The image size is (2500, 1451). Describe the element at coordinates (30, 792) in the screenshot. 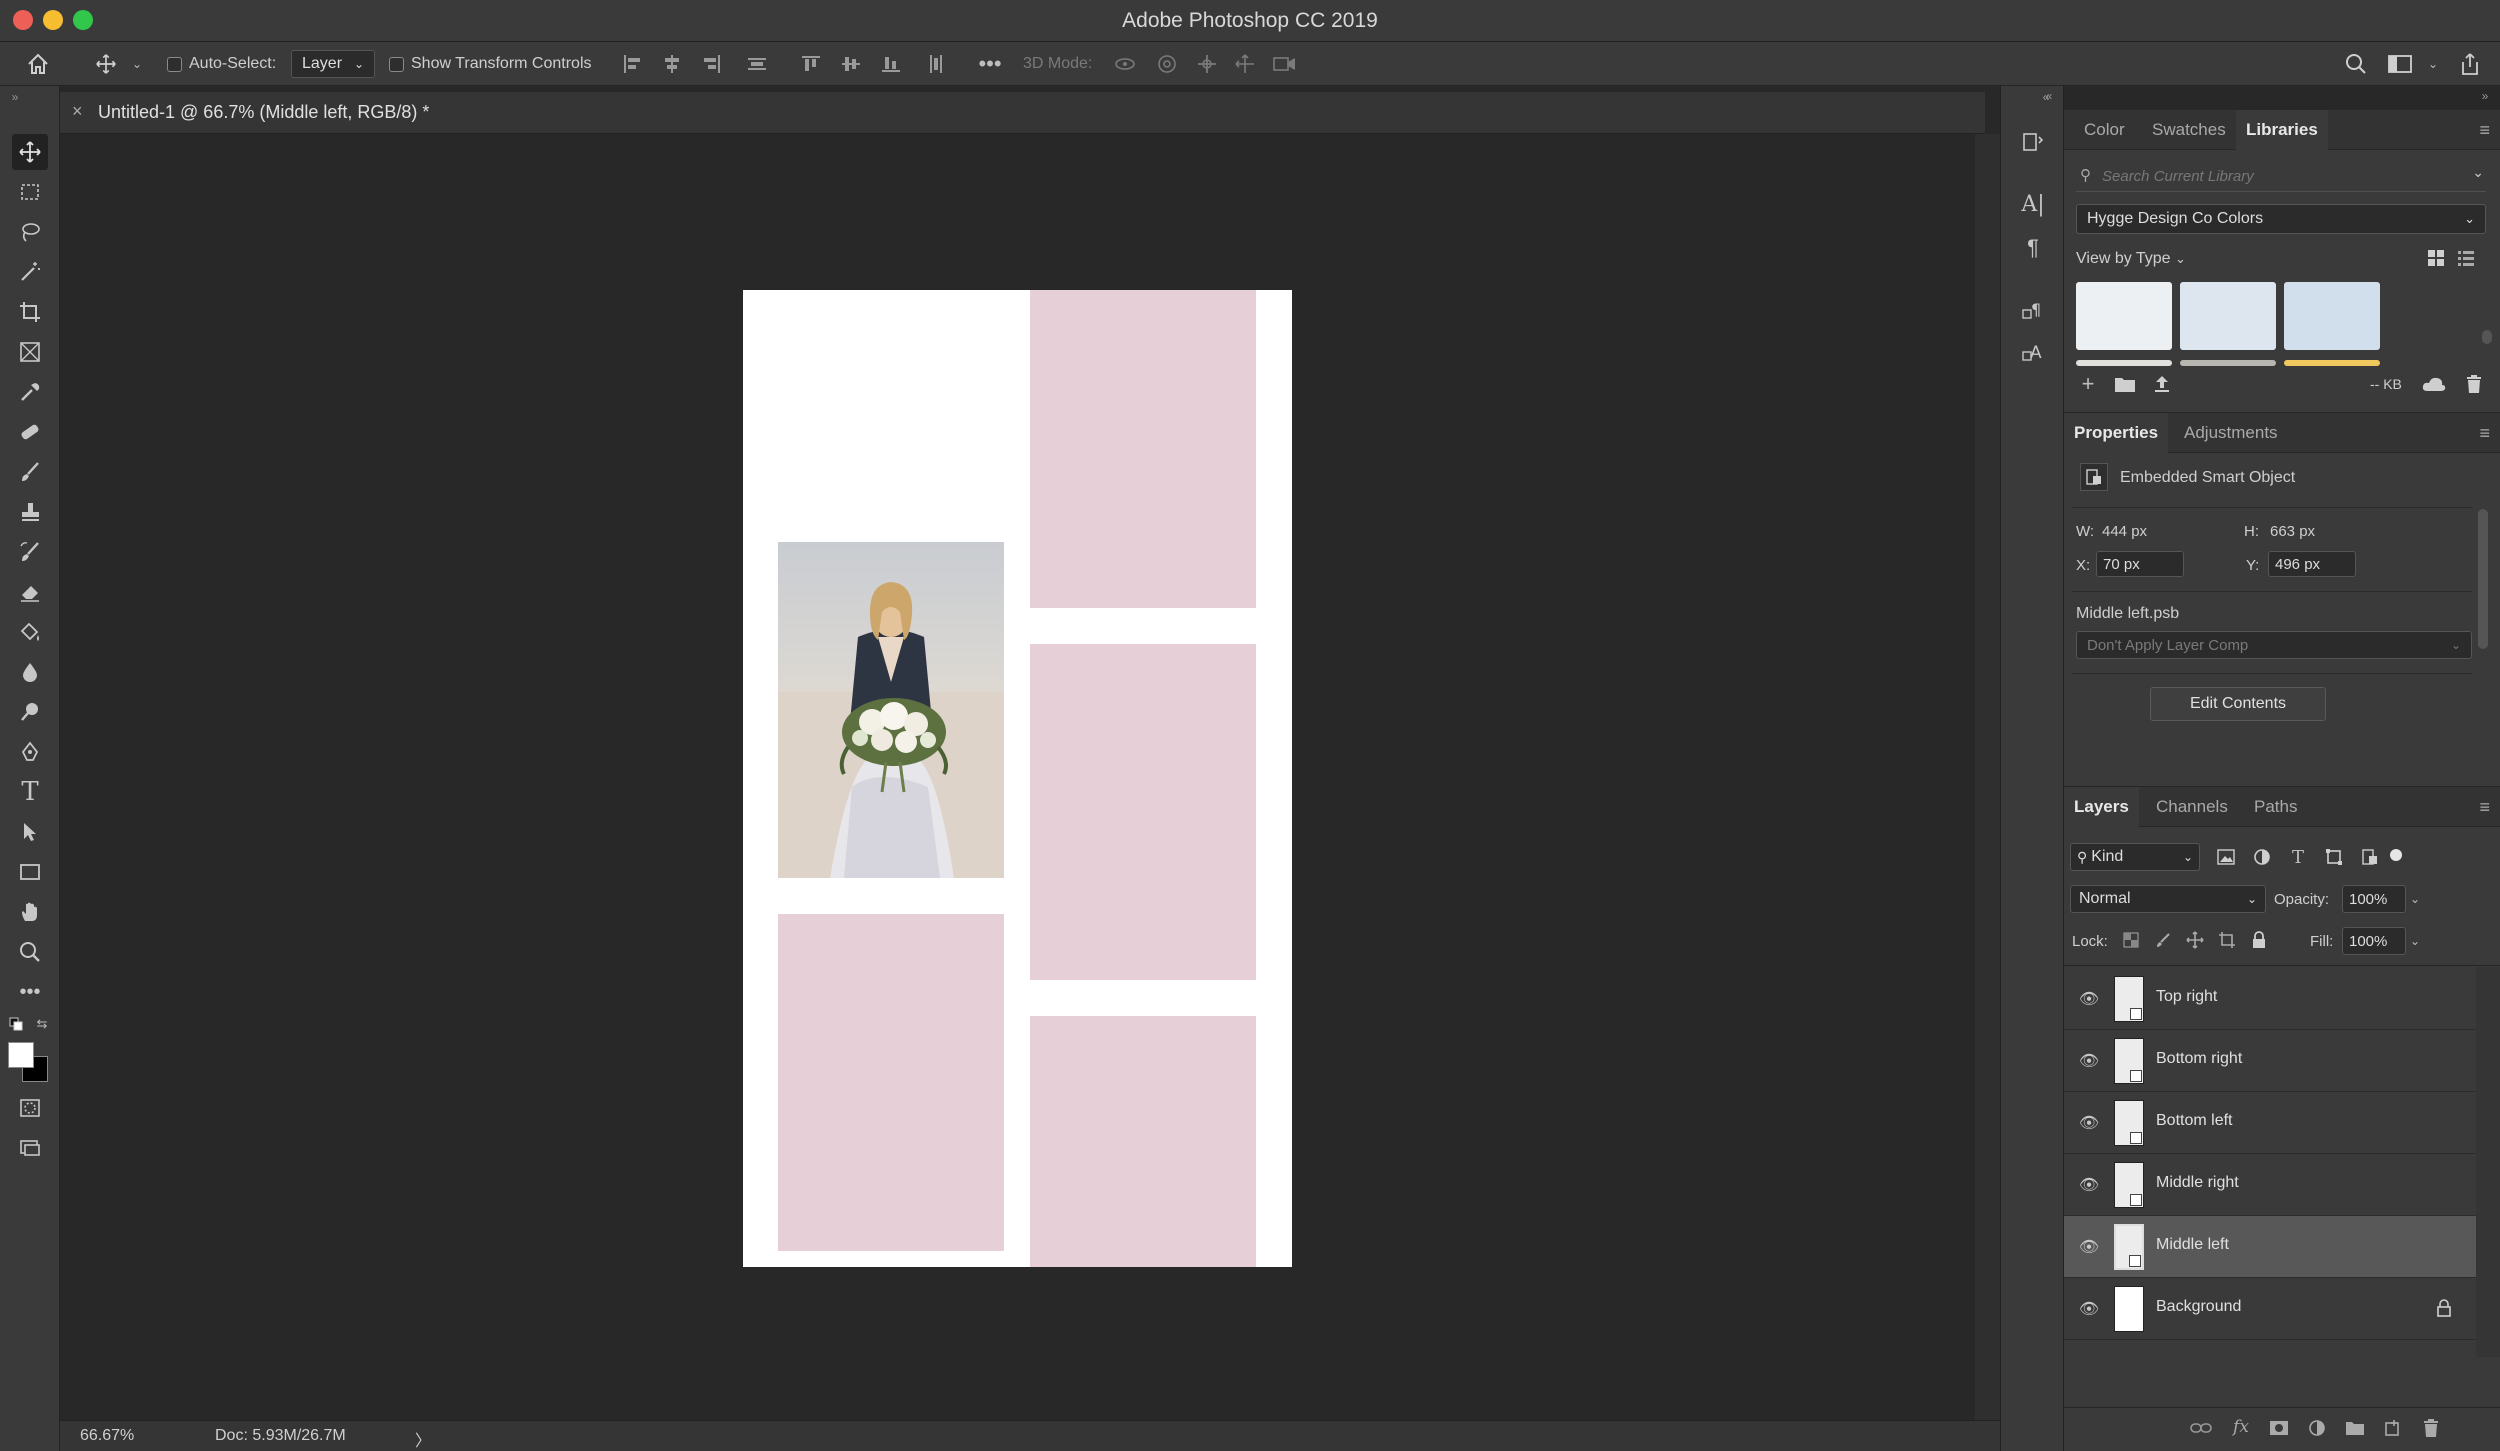

I see `type-tool-icon: T` at that location.